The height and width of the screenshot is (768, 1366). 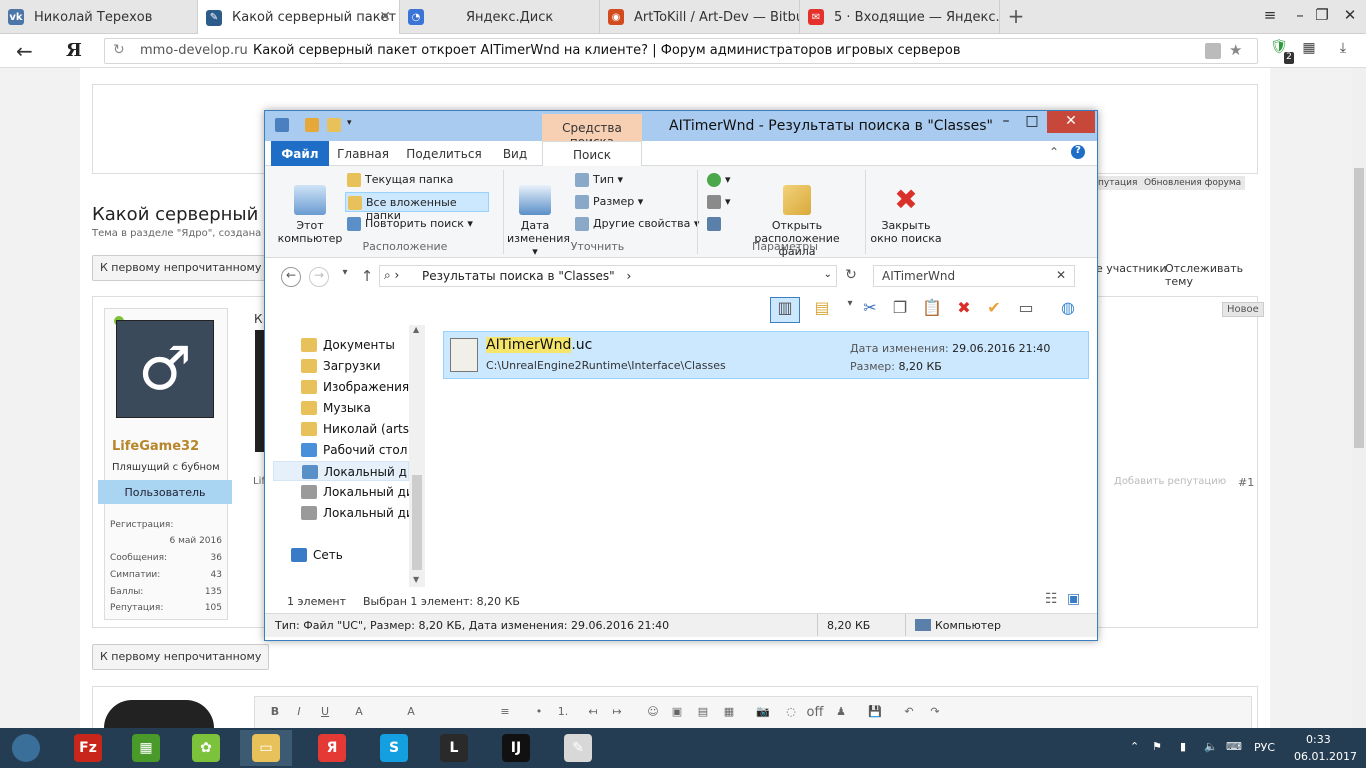 What do you see at coordinates (332, 748) in the screenshot?
I see `taskbar-button: Я` at bounding box center [332, 748].